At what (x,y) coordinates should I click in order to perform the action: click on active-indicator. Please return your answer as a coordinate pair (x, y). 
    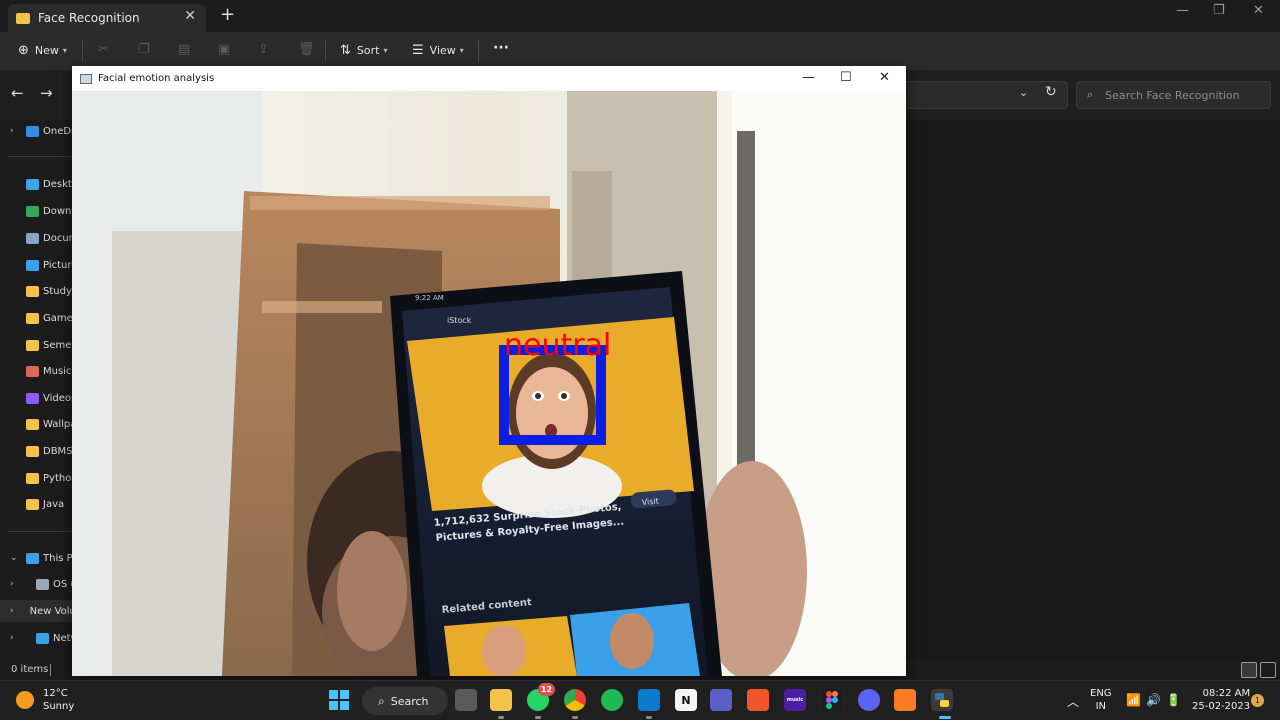
    Looking at the image, I should click on (501, 717).